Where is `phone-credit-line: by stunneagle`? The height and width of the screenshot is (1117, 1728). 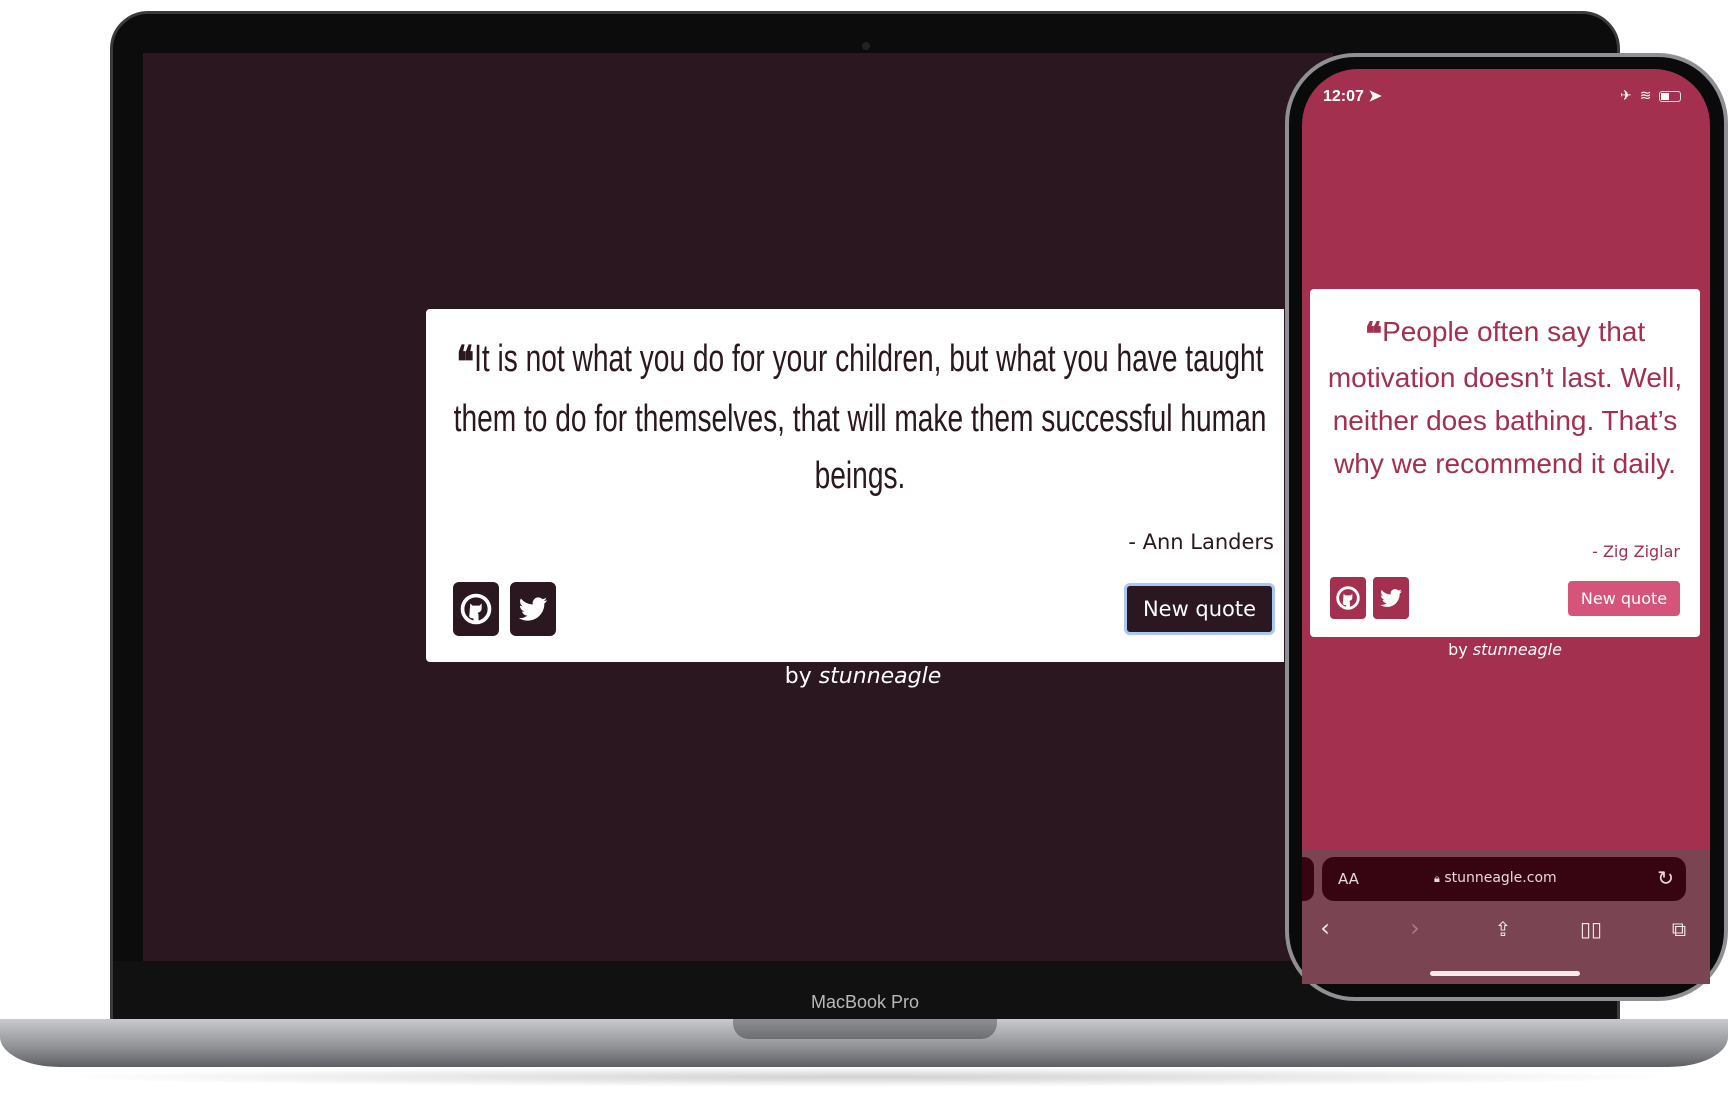
phone-credit-line: by stunneagle is located at coordinates (1505, 649).